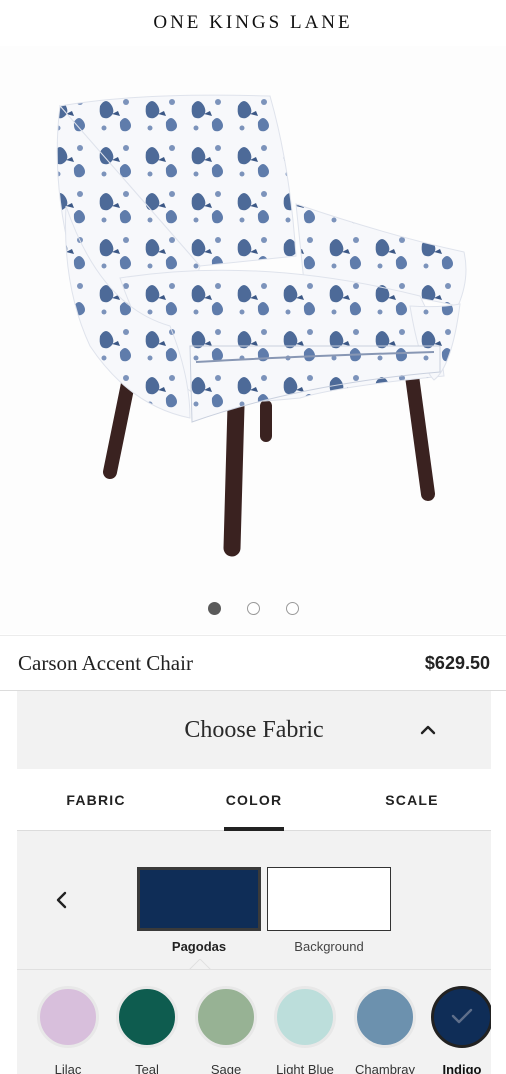 The height and width of the screenshot is (1074, 506). I want to click on layer-label: Pagodas, so click(199, 946).